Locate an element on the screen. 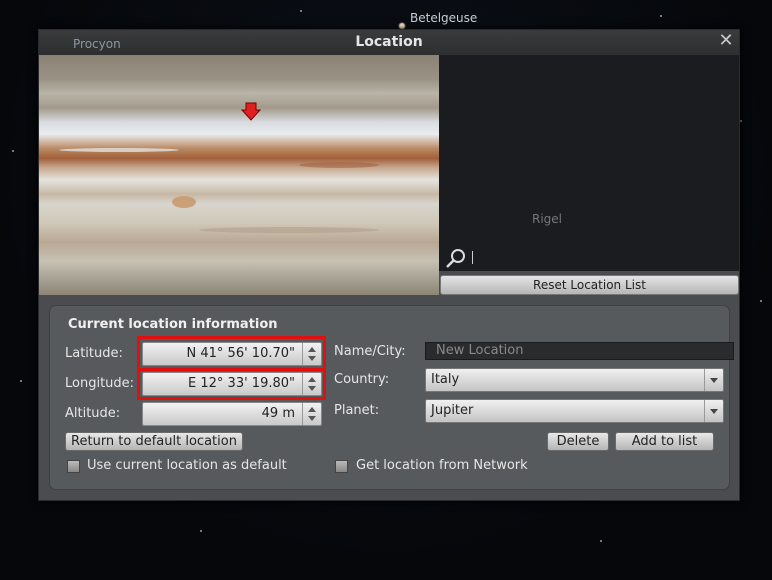 The image size is (772, 580). altitude-stepper is located at coordinates (311, 414).